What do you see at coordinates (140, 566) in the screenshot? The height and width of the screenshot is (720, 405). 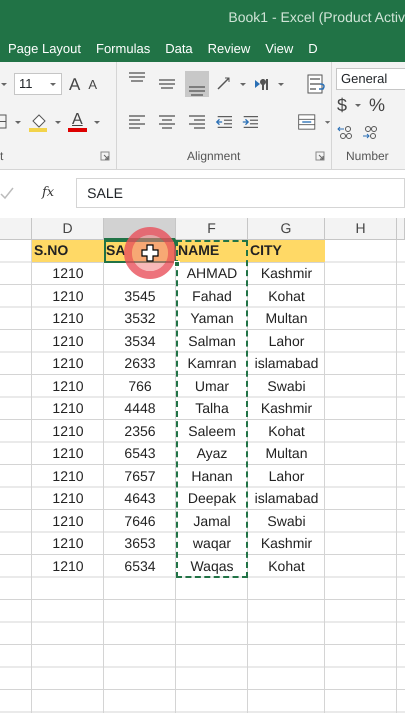 I see `table-cell-text: 6534` at bounding box center [140, 566].